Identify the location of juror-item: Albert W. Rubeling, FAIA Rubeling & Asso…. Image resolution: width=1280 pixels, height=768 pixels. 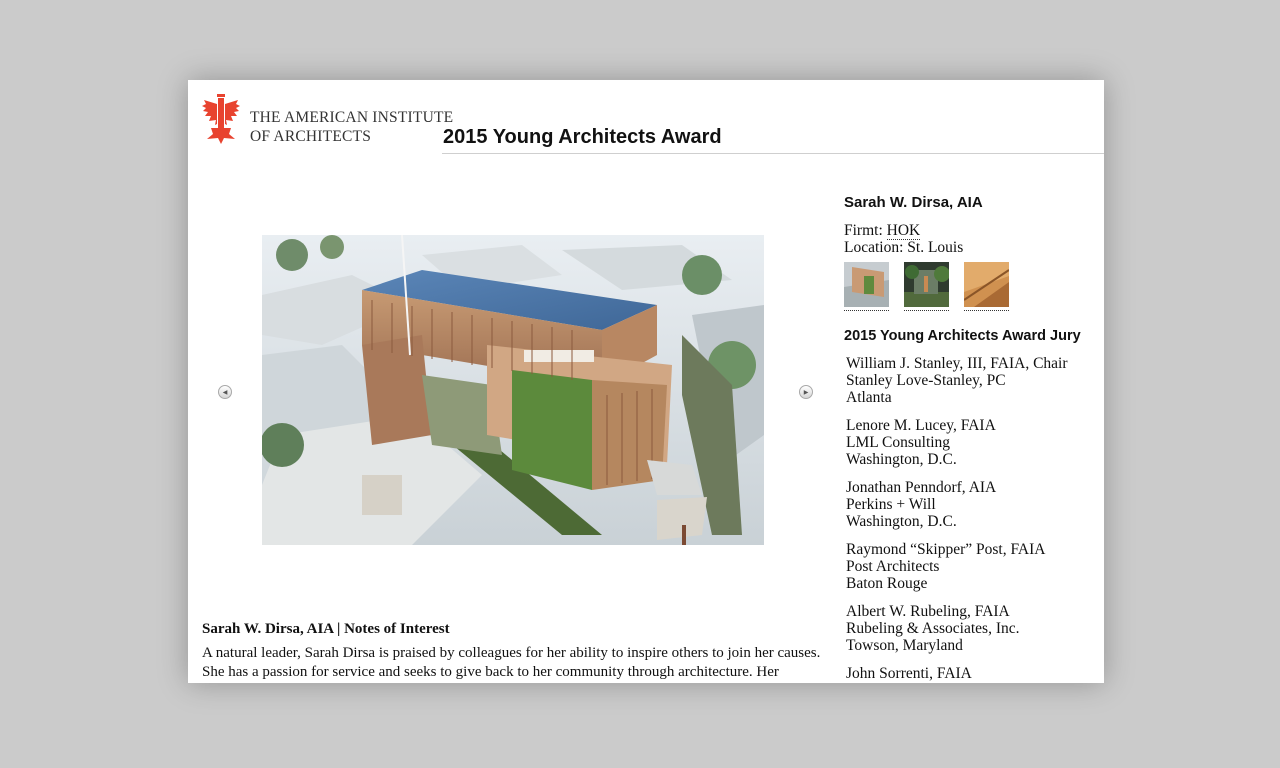
(970, 628).